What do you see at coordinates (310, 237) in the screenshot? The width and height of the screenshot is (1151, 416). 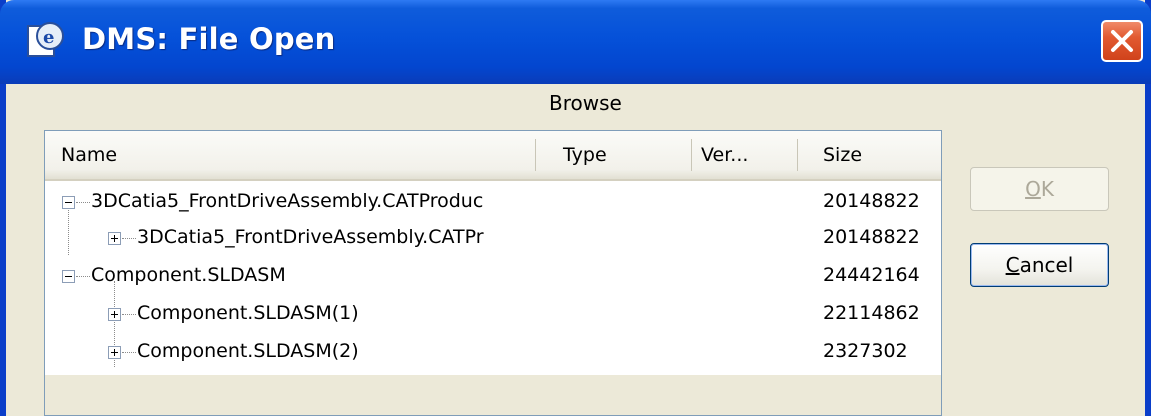 I see `row-name: 3DCatia5_FrontDriveAssembly.CATPr` at bounding box center [310, 237].